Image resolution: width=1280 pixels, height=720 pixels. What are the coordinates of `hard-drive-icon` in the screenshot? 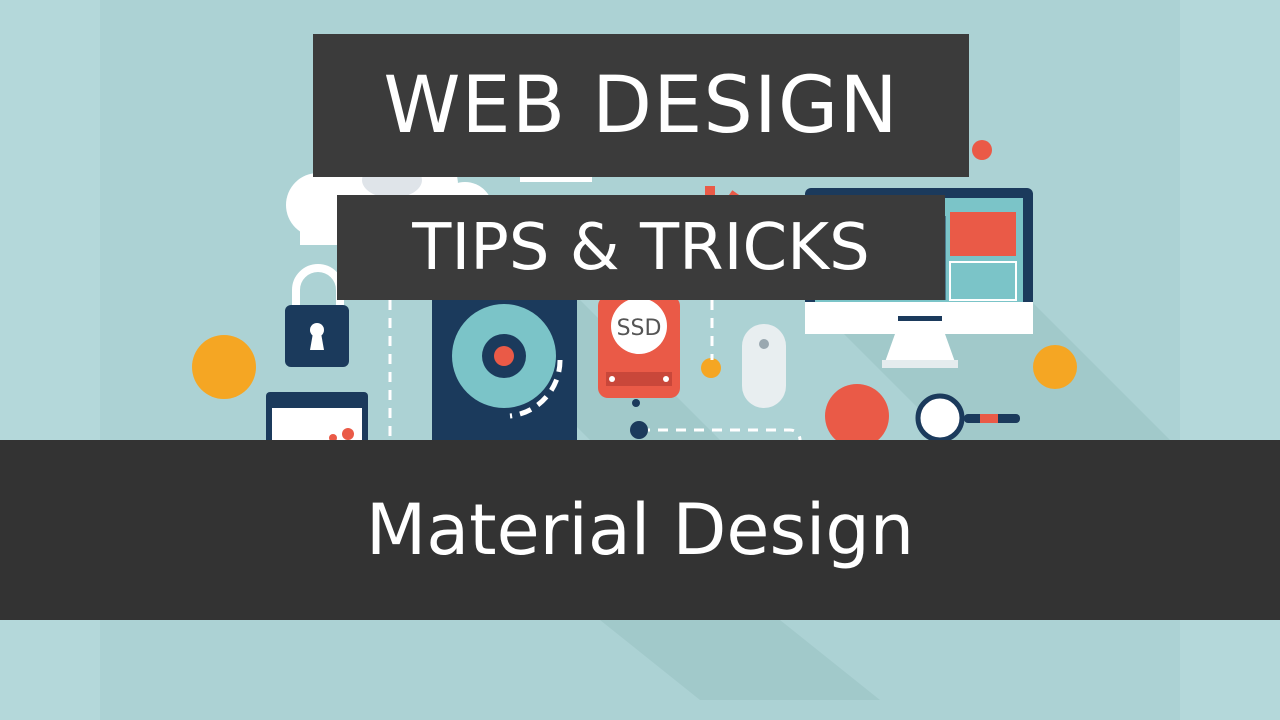 It's located at (504, 373).